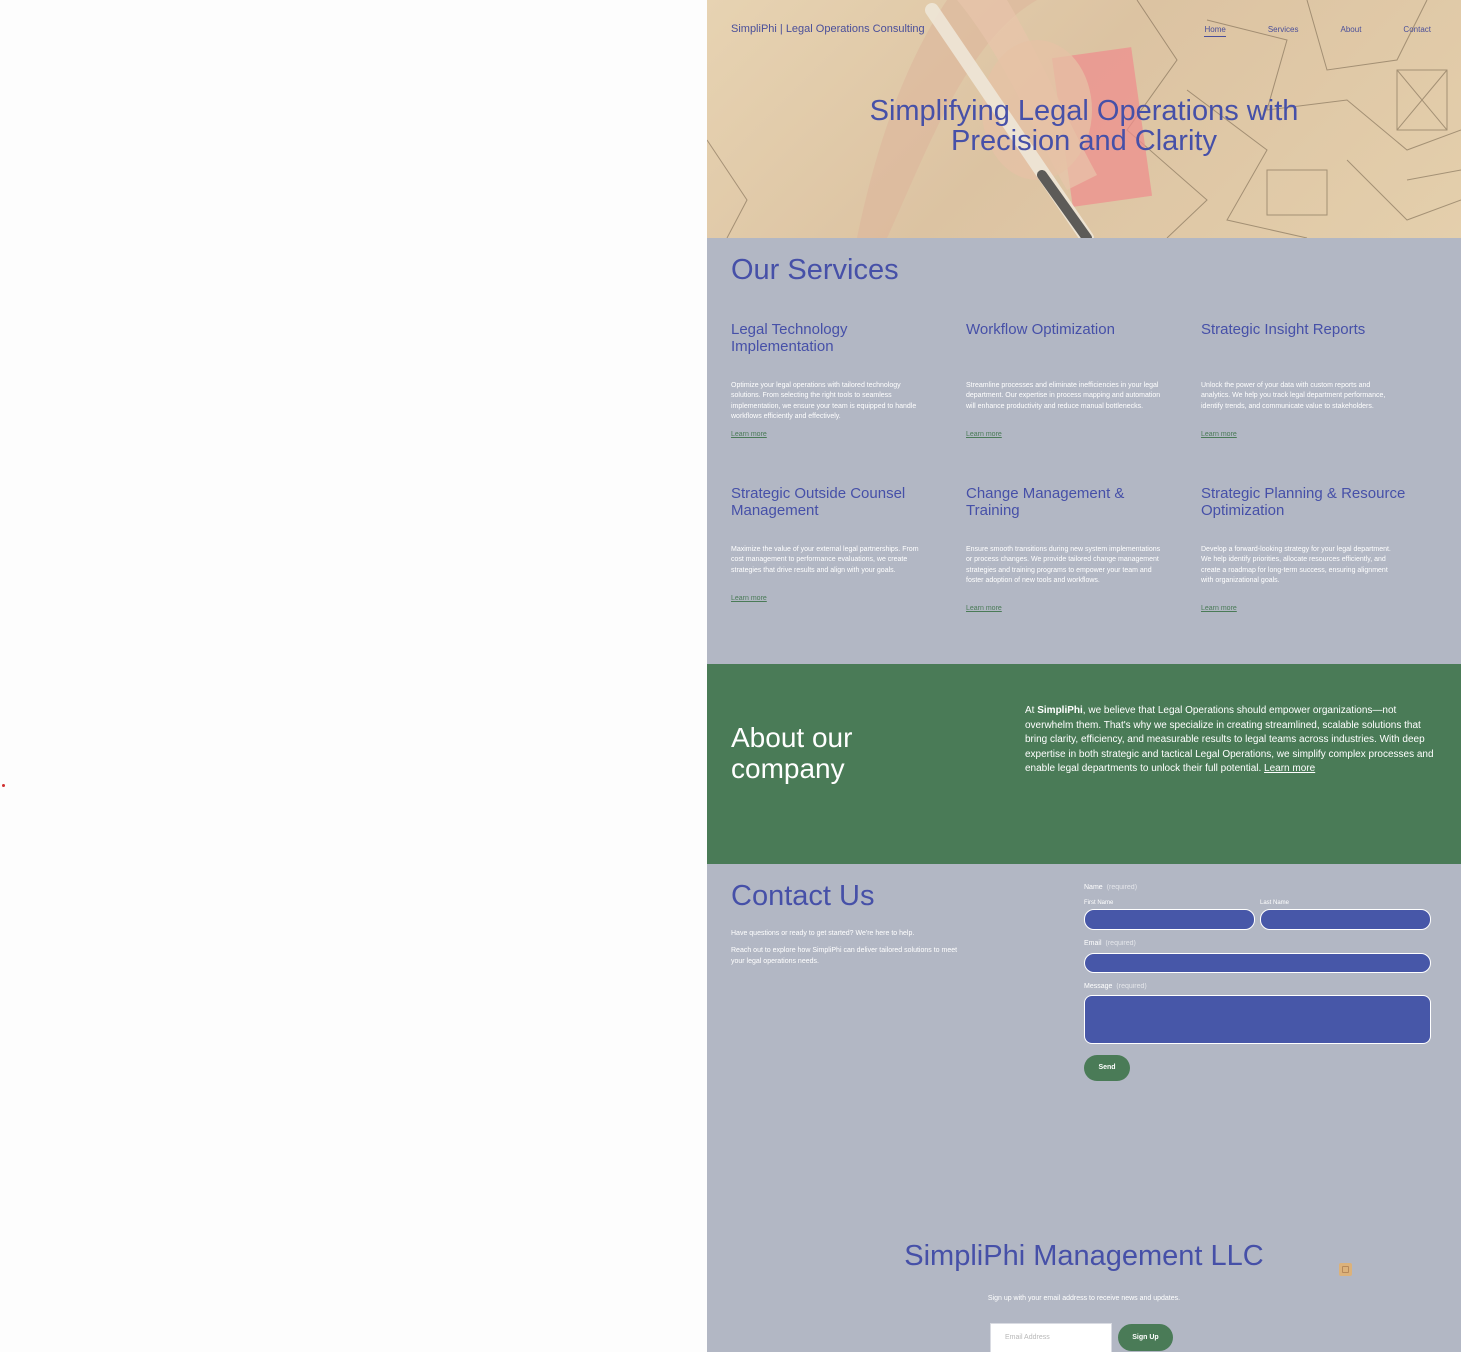 The image size is (1461, 1352). Describe the element at coordinates (1098, 986) in the screenshot. I see `message-label-text: Message` at that location.